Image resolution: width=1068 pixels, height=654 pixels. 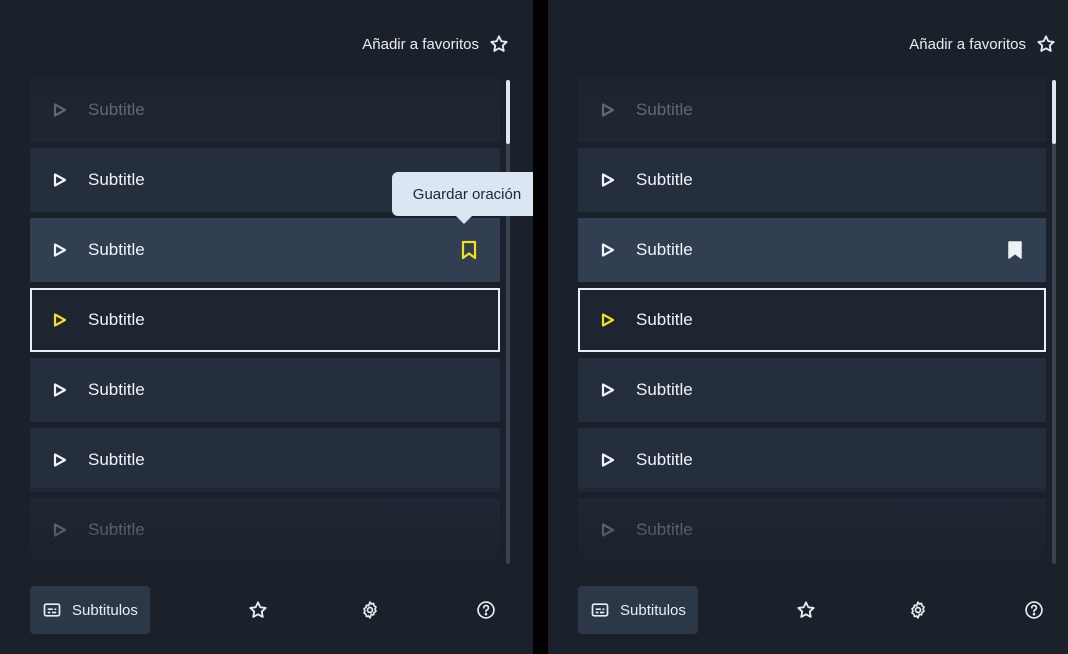 I want to click on bookmark-filled-icon, so click(x=1015, y=250).